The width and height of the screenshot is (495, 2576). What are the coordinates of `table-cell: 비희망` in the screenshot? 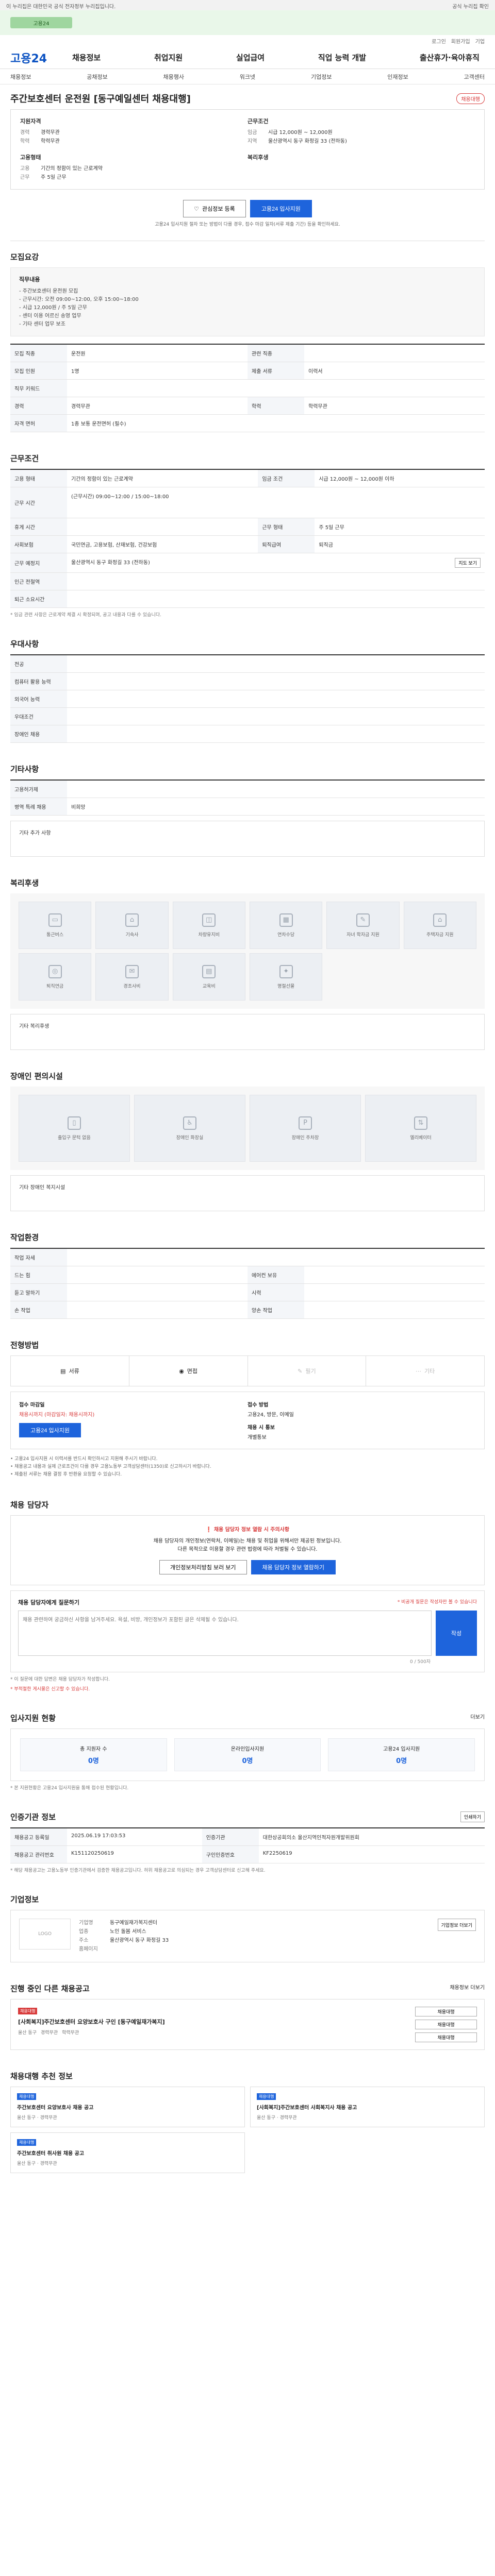 It's located at (276, 807).